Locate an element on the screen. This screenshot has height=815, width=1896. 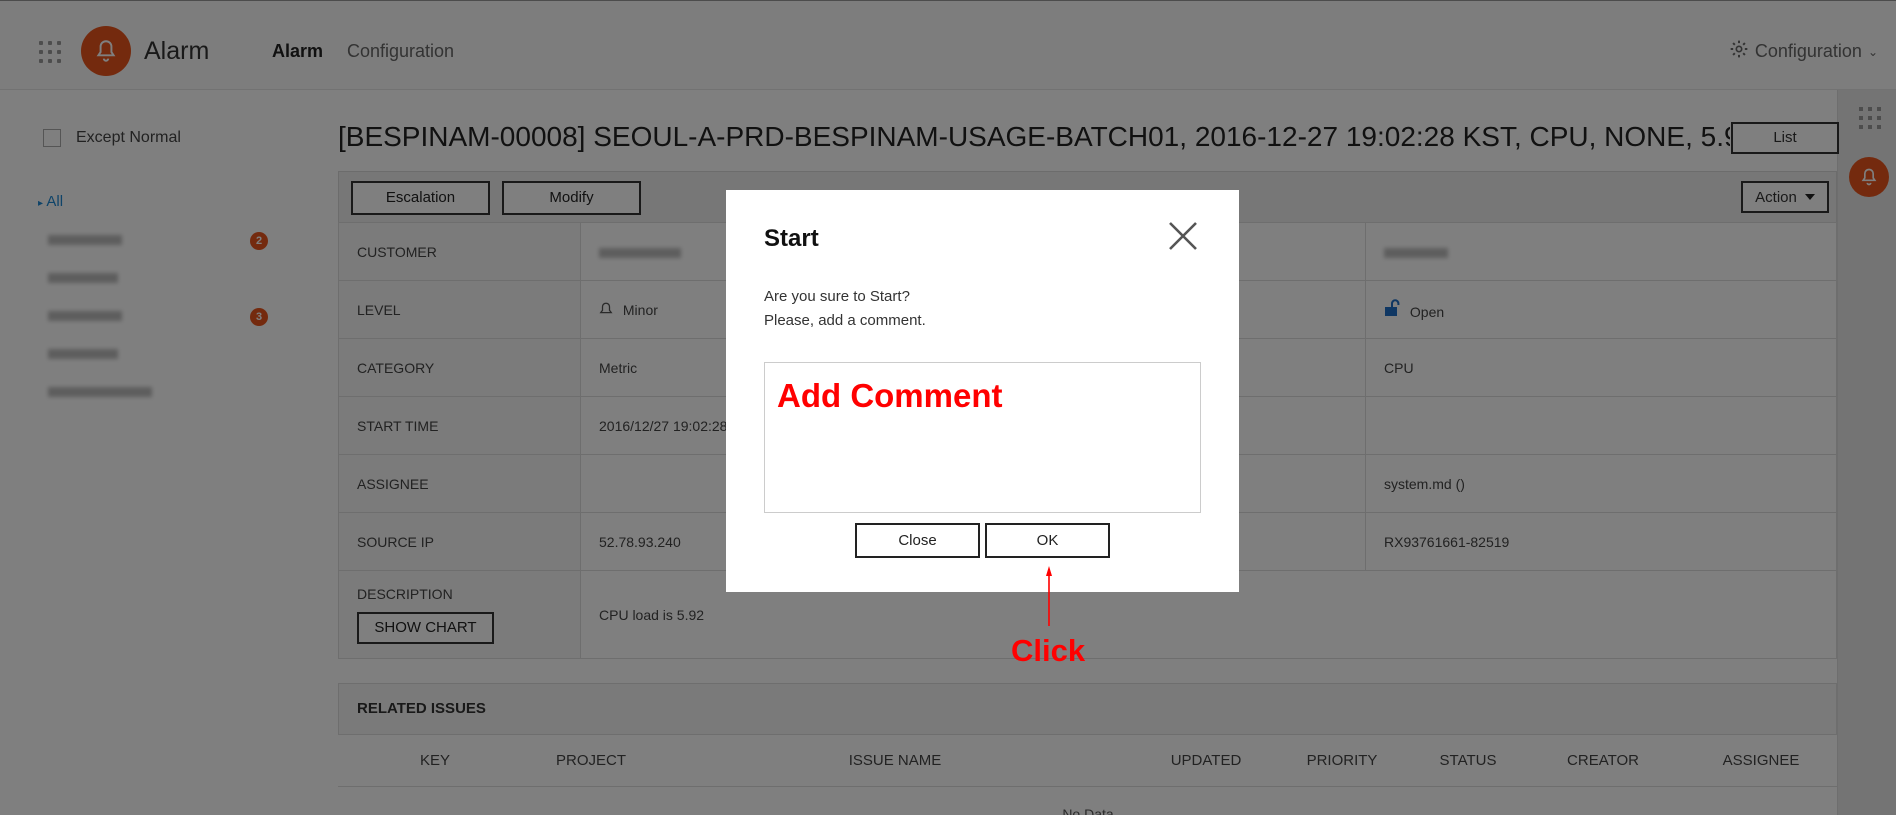
comment-annotation-text: Add Comment is located at coordinates (890, 395).